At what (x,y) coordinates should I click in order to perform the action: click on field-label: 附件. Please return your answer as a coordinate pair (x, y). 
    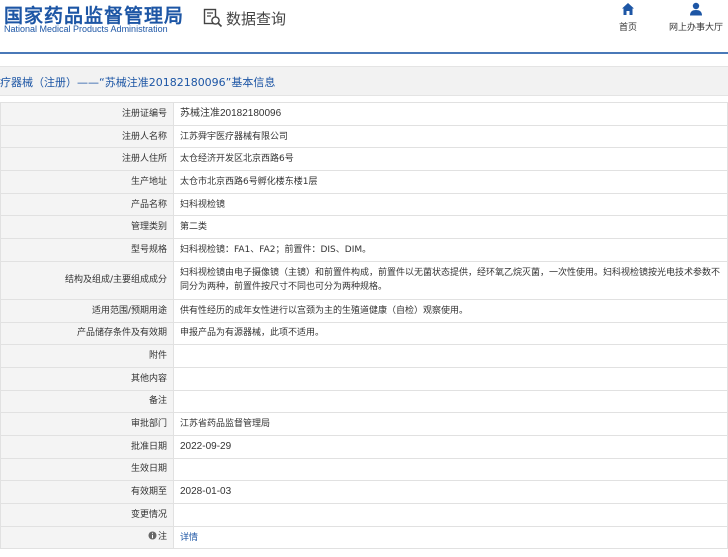
    Looking at the image, I should click on (87, 356).